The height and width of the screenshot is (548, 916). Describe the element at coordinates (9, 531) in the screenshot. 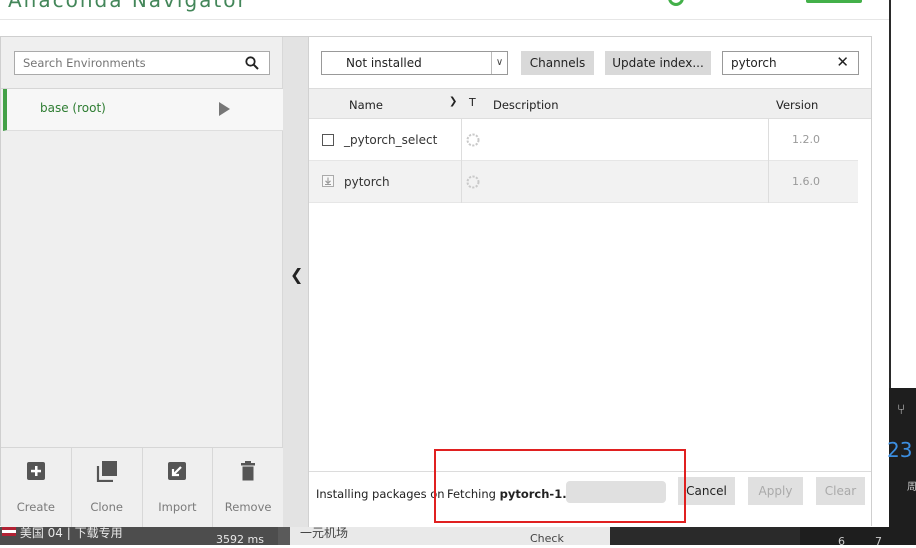

I see `flag-icon` at that location.